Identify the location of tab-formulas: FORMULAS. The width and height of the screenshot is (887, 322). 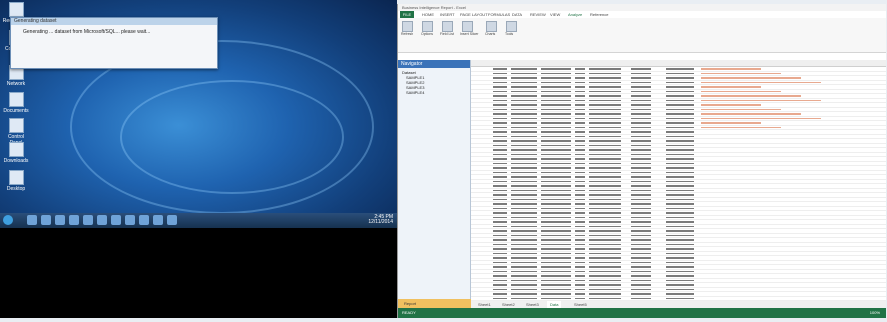
(499, 14).